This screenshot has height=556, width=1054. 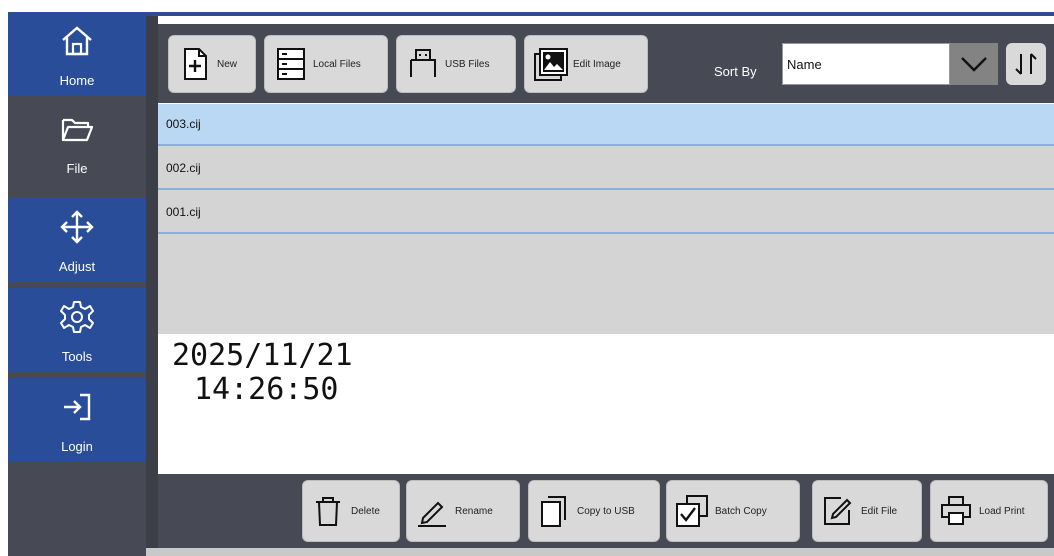 I want to click on sidebar: Home File Adjust Tools Login, so click(x=77, y=284).